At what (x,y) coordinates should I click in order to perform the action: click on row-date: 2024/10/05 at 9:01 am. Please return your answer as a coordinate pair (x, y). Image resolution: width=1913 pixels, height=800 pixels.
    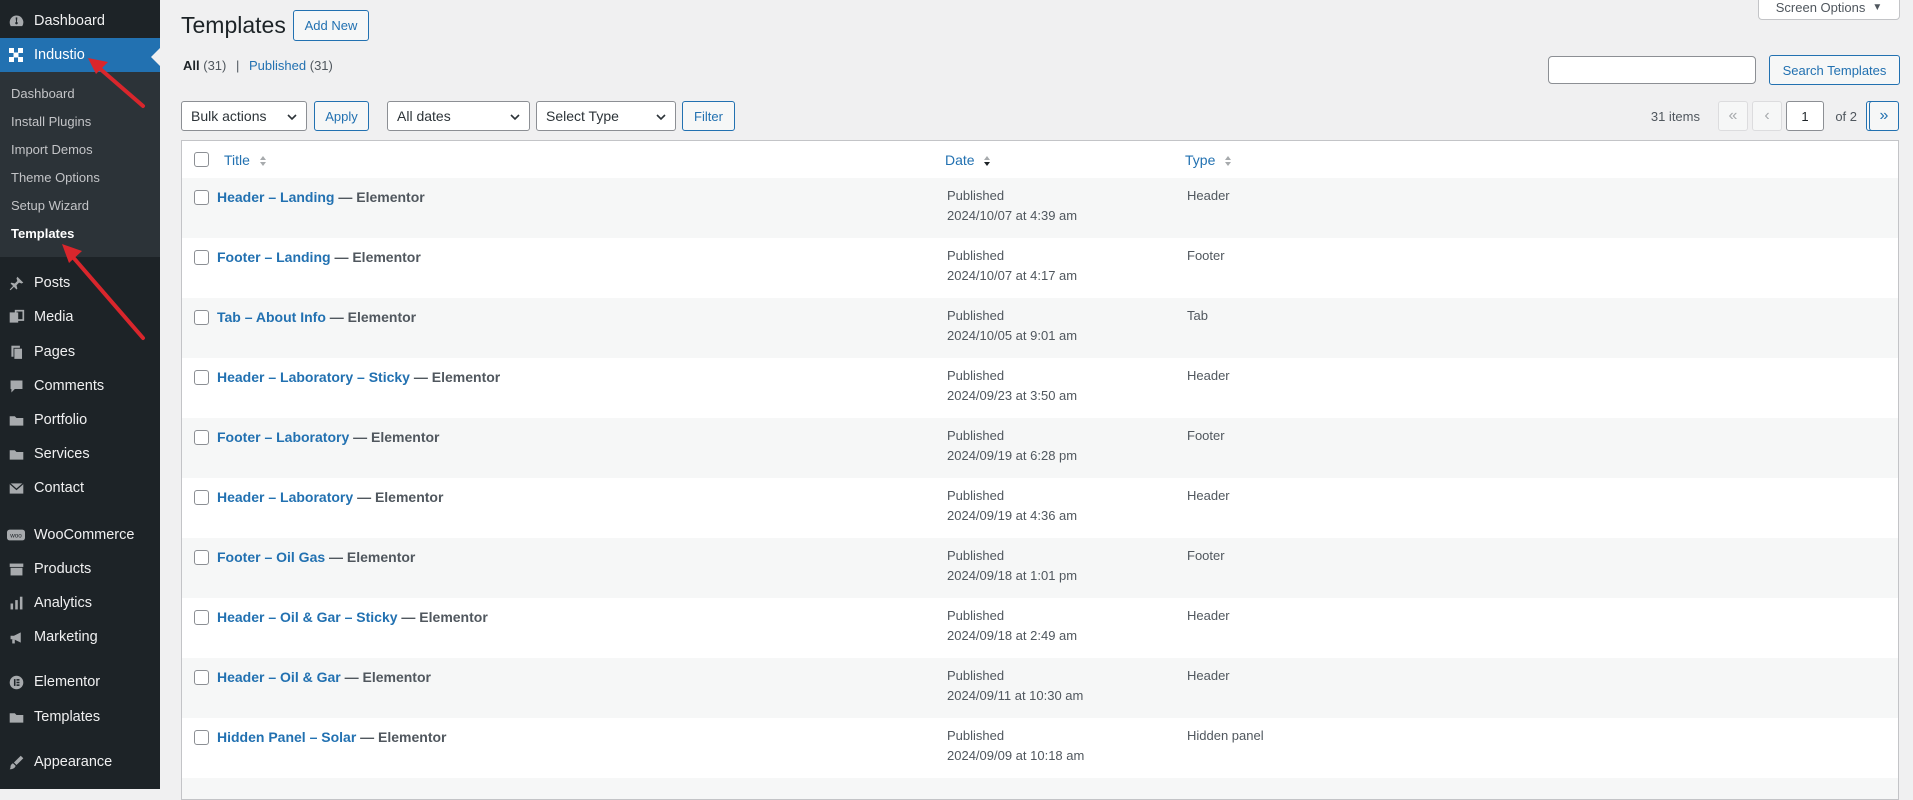
    Looking at the image, I should click on (1012, 335).